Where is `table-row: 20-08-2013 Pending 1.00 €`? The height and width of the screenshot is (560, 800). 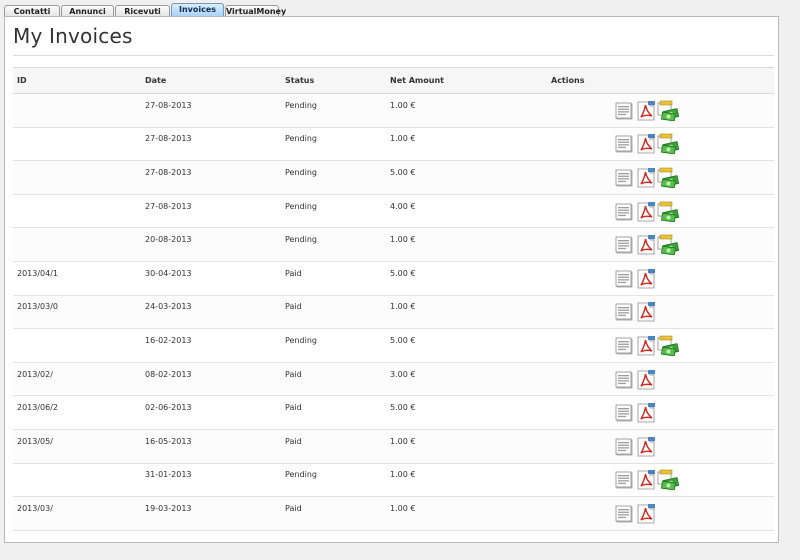 table-row: 20-08-2013 Pending 1.00 € is located at coordinates (393, 244).